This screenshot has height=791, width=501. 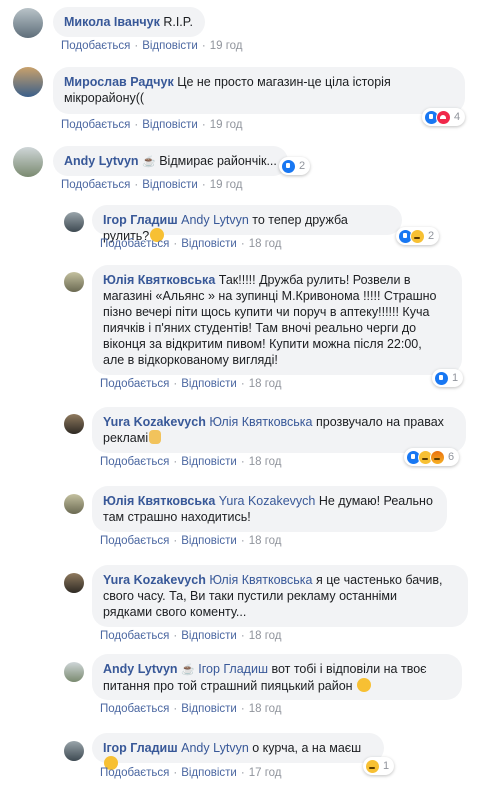 What do you see at coordinates (267, 501) in the screenshot?
I see `mention-link: Yura Kozakevych` at bounding box center [267, 501].